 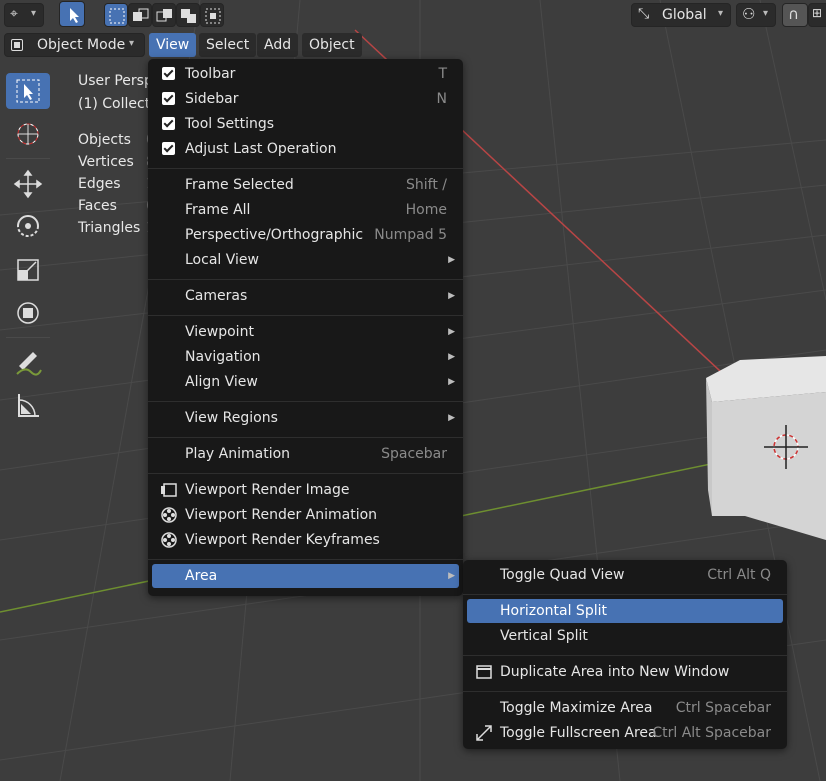 What do you see at coordinates (484, 733) in the screenshot?
I see `fullscreen-icon` at bounding box center [484, 733].